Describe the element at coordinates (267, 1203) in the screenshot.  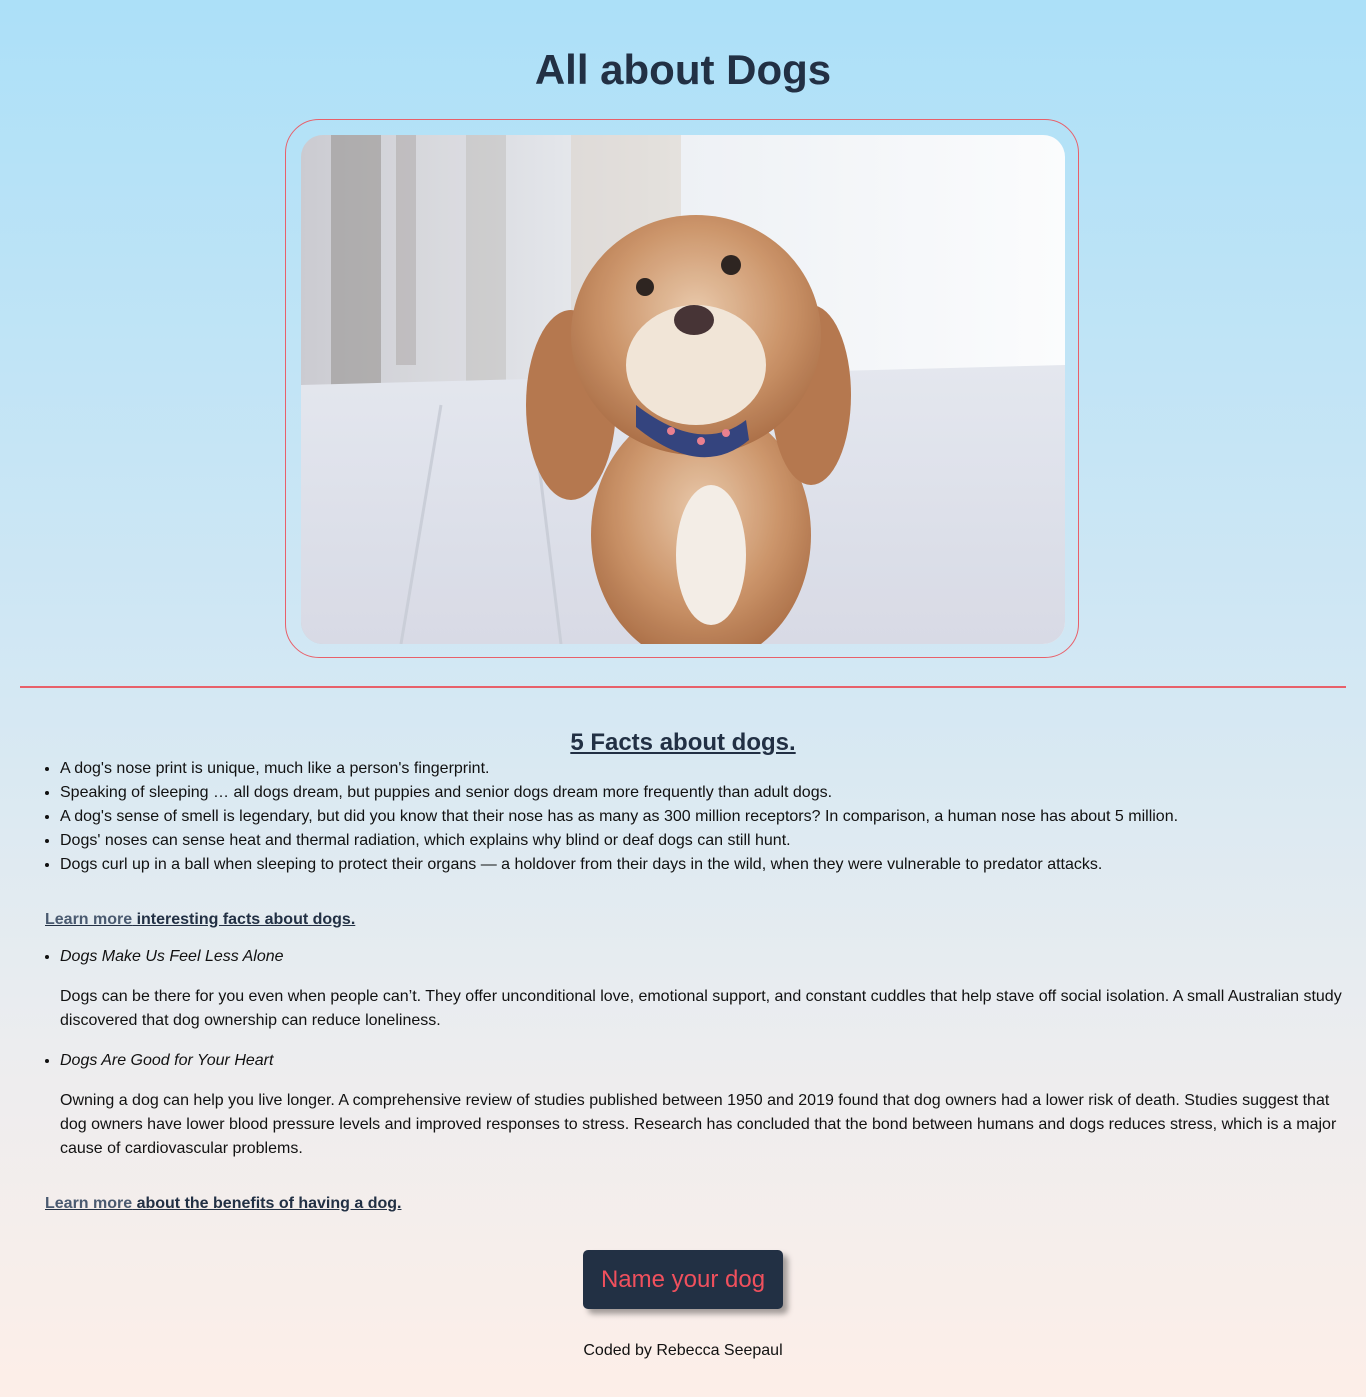
I see `learn-more-benefits-text: about the benefits of having a dog.` at that location.